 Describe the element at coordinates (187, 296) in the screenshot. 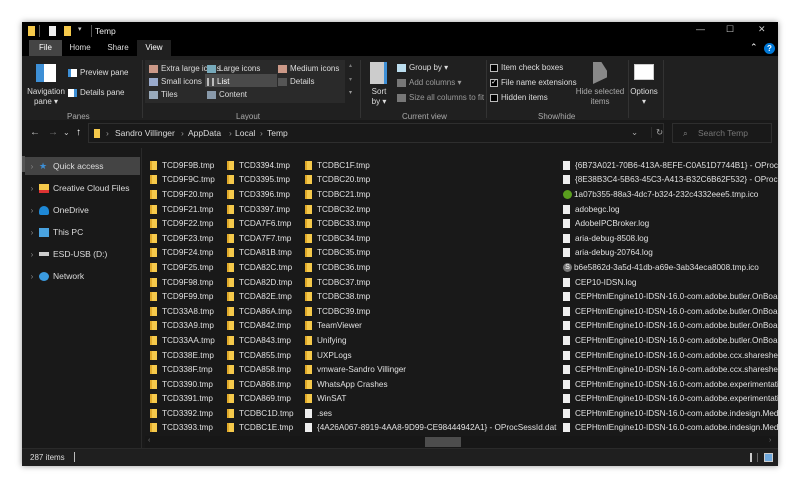

I see `file-item: TCD9F99.tmp` at that location.